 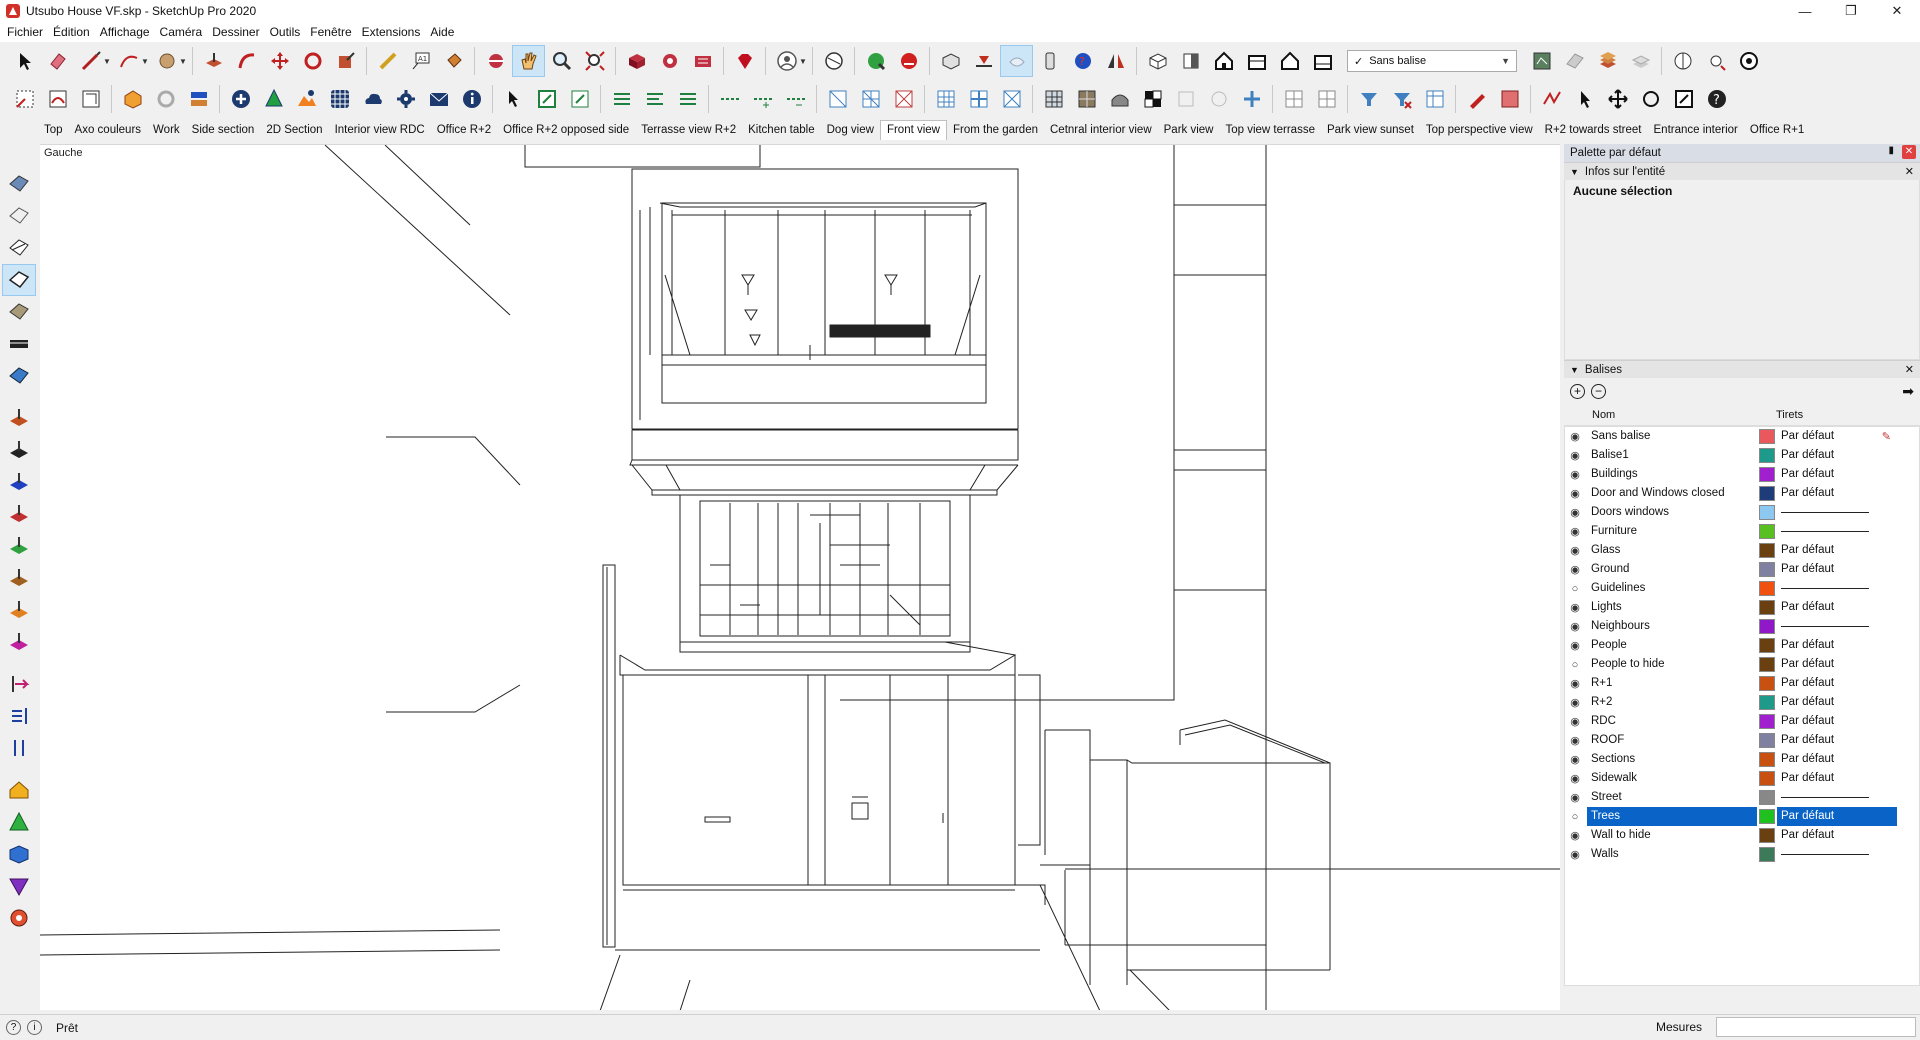 What do you see at coordinates (1223, 61) in the screenshot?
I see `front-view-button` at bounding box center [1223, 61].